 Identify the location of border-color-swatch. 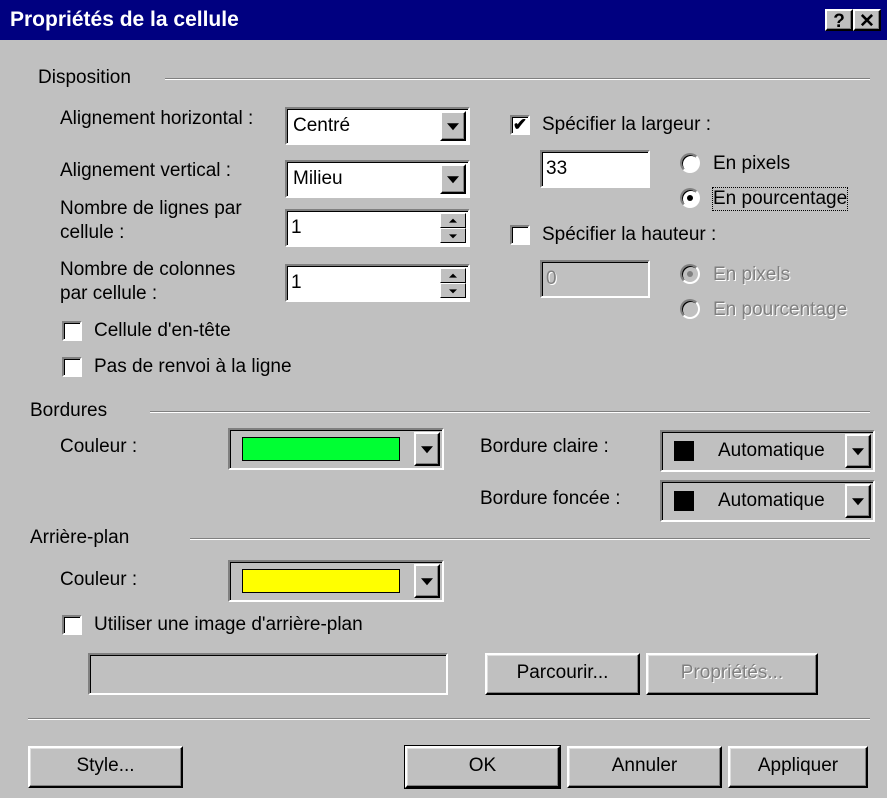
(321, 449).